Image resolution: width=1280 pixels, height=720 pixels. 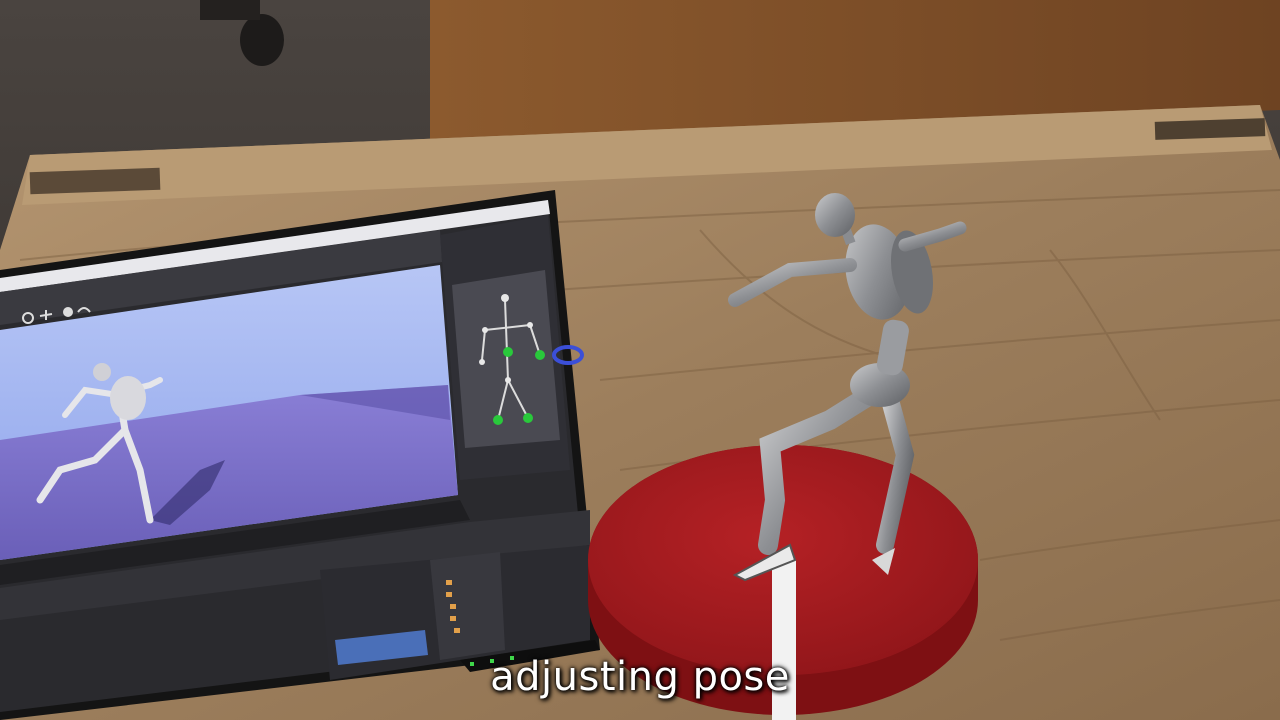 What do you see at coordinates (1210, 129) in the screenshot?
I see `table-slot-right` at bounding box center [1210, 129].